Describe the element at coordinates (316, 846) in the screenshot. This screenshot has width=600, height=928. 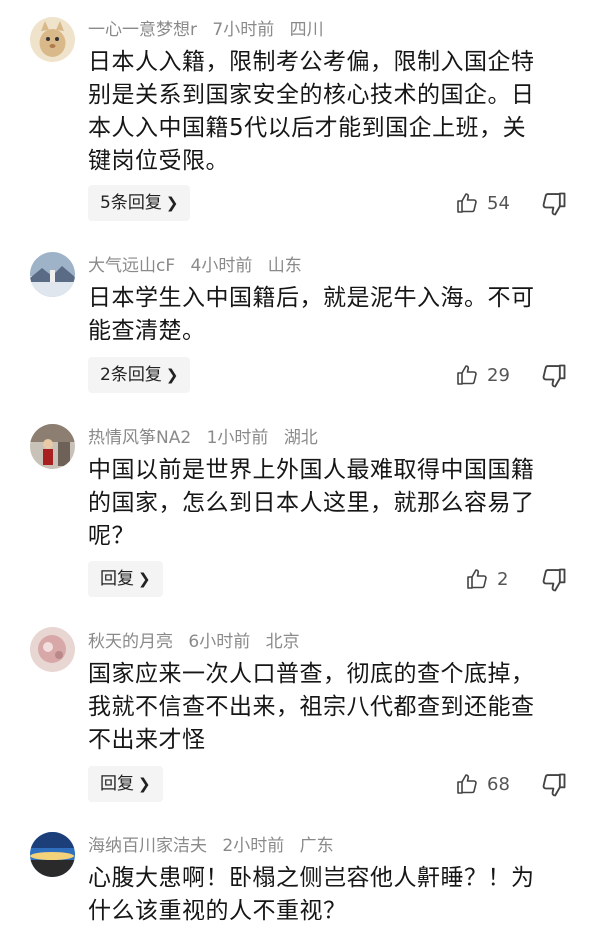
I see `location: 广东` at that location.